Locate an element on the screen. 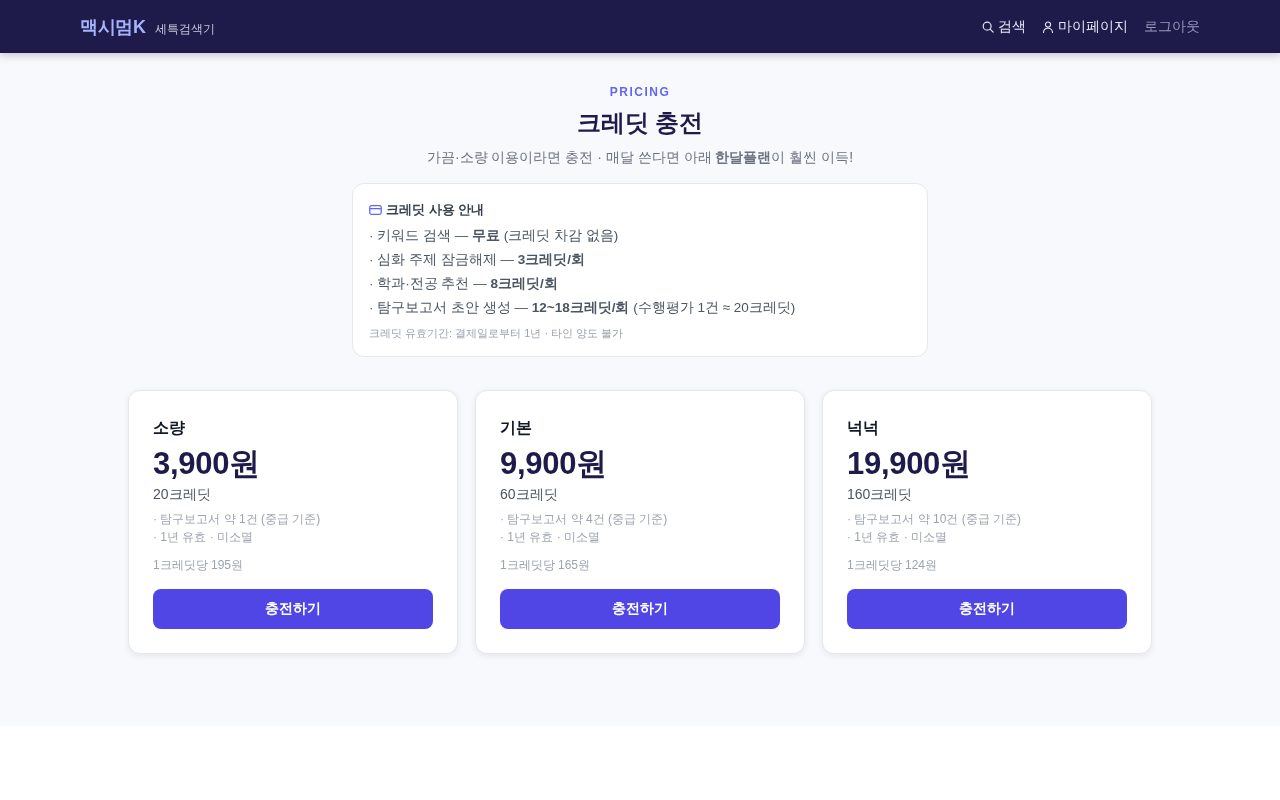 The height and width of the screenshot is (800, 1280). usage-item-text: · 심화 주제 잠금해제 — 3크레딧/회 is located at coordinates (477, 260).